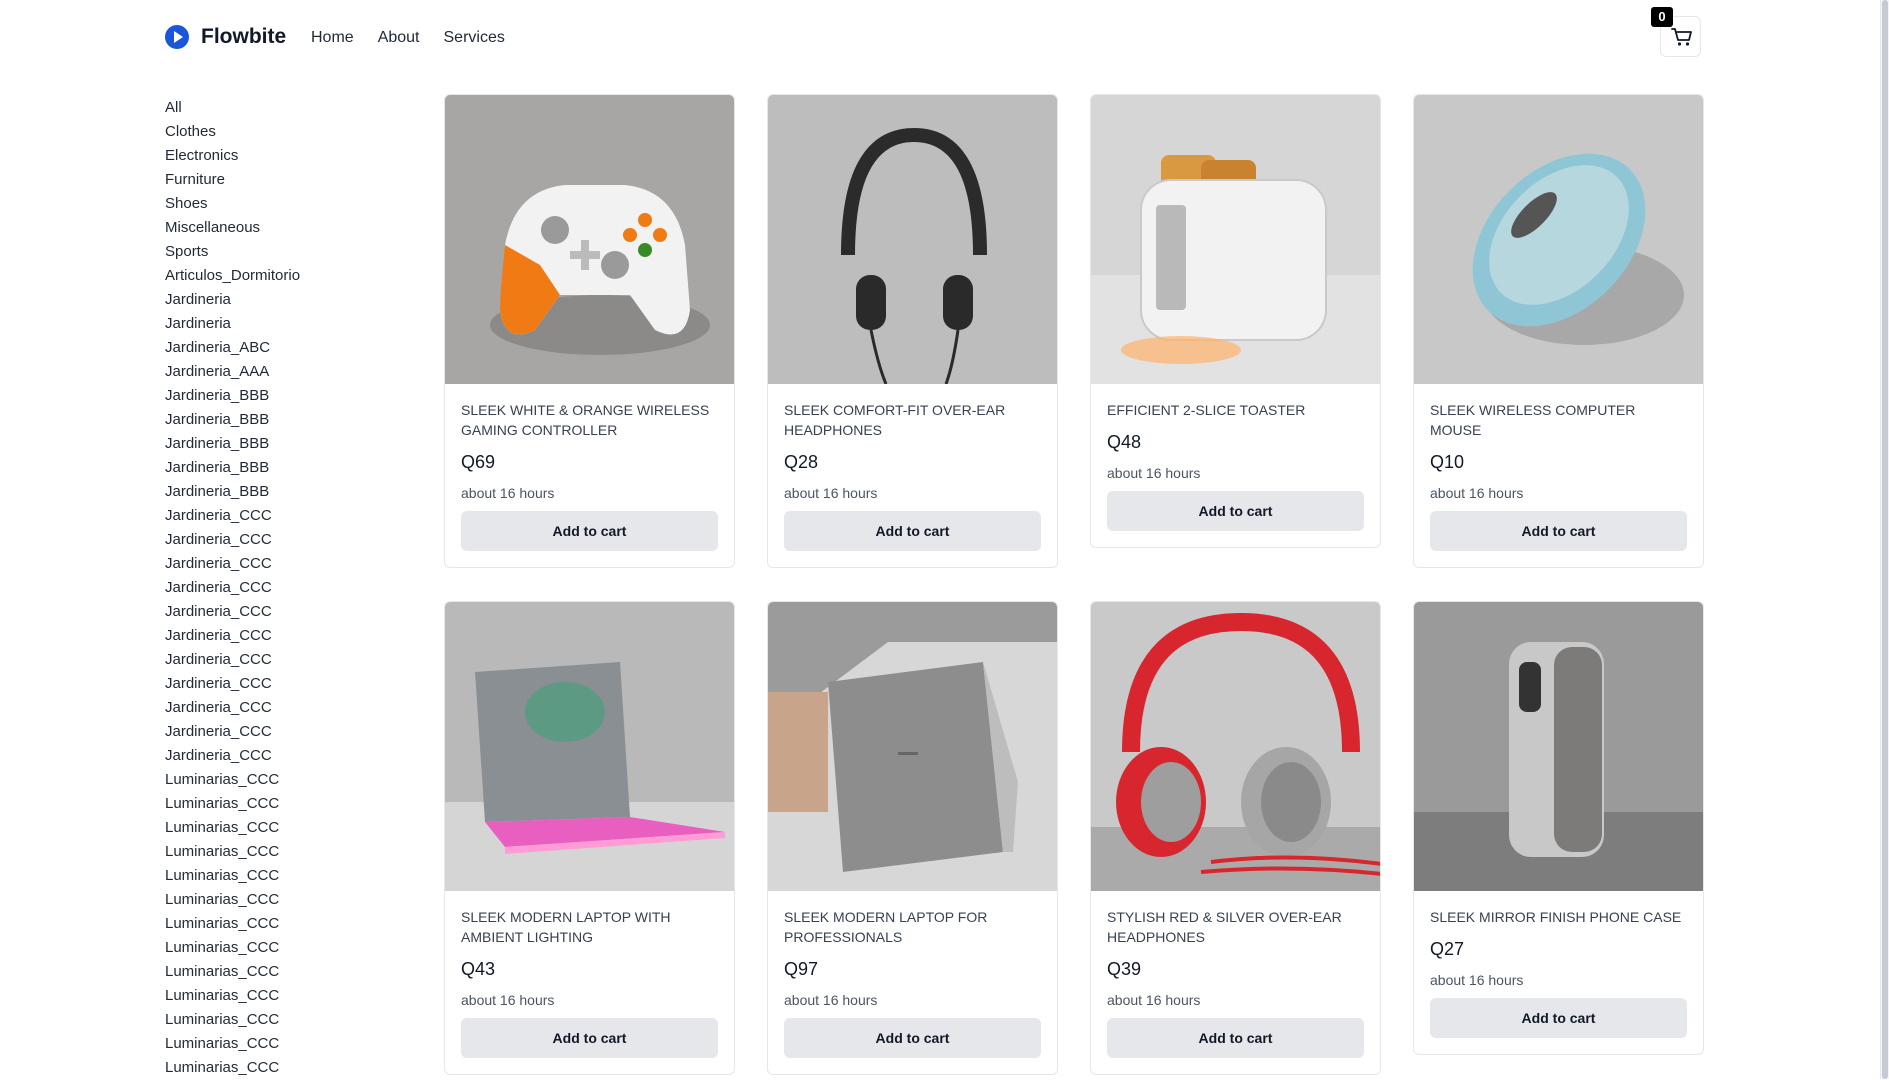  I want to click on cart-button: 0, so click(1676, 32).